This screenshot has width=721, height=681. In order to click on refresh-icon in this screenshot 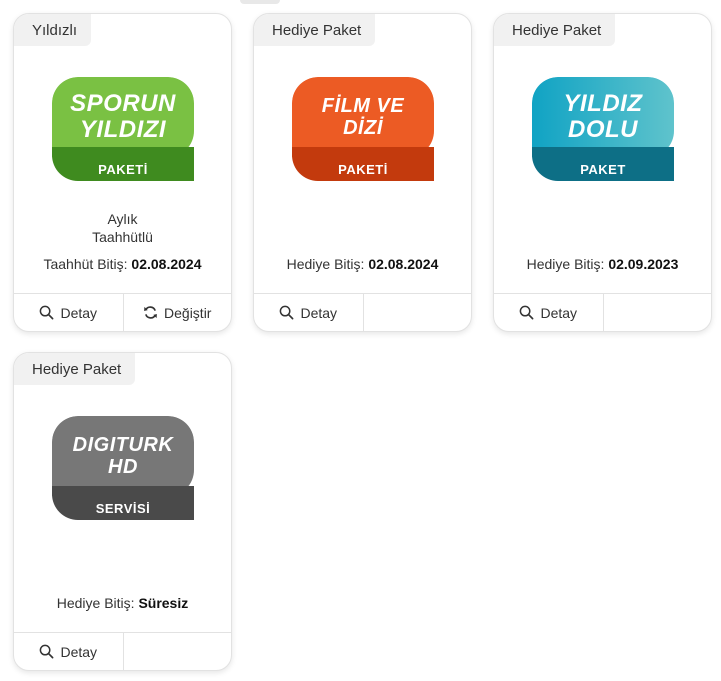, I will do `click(150, 312)`.